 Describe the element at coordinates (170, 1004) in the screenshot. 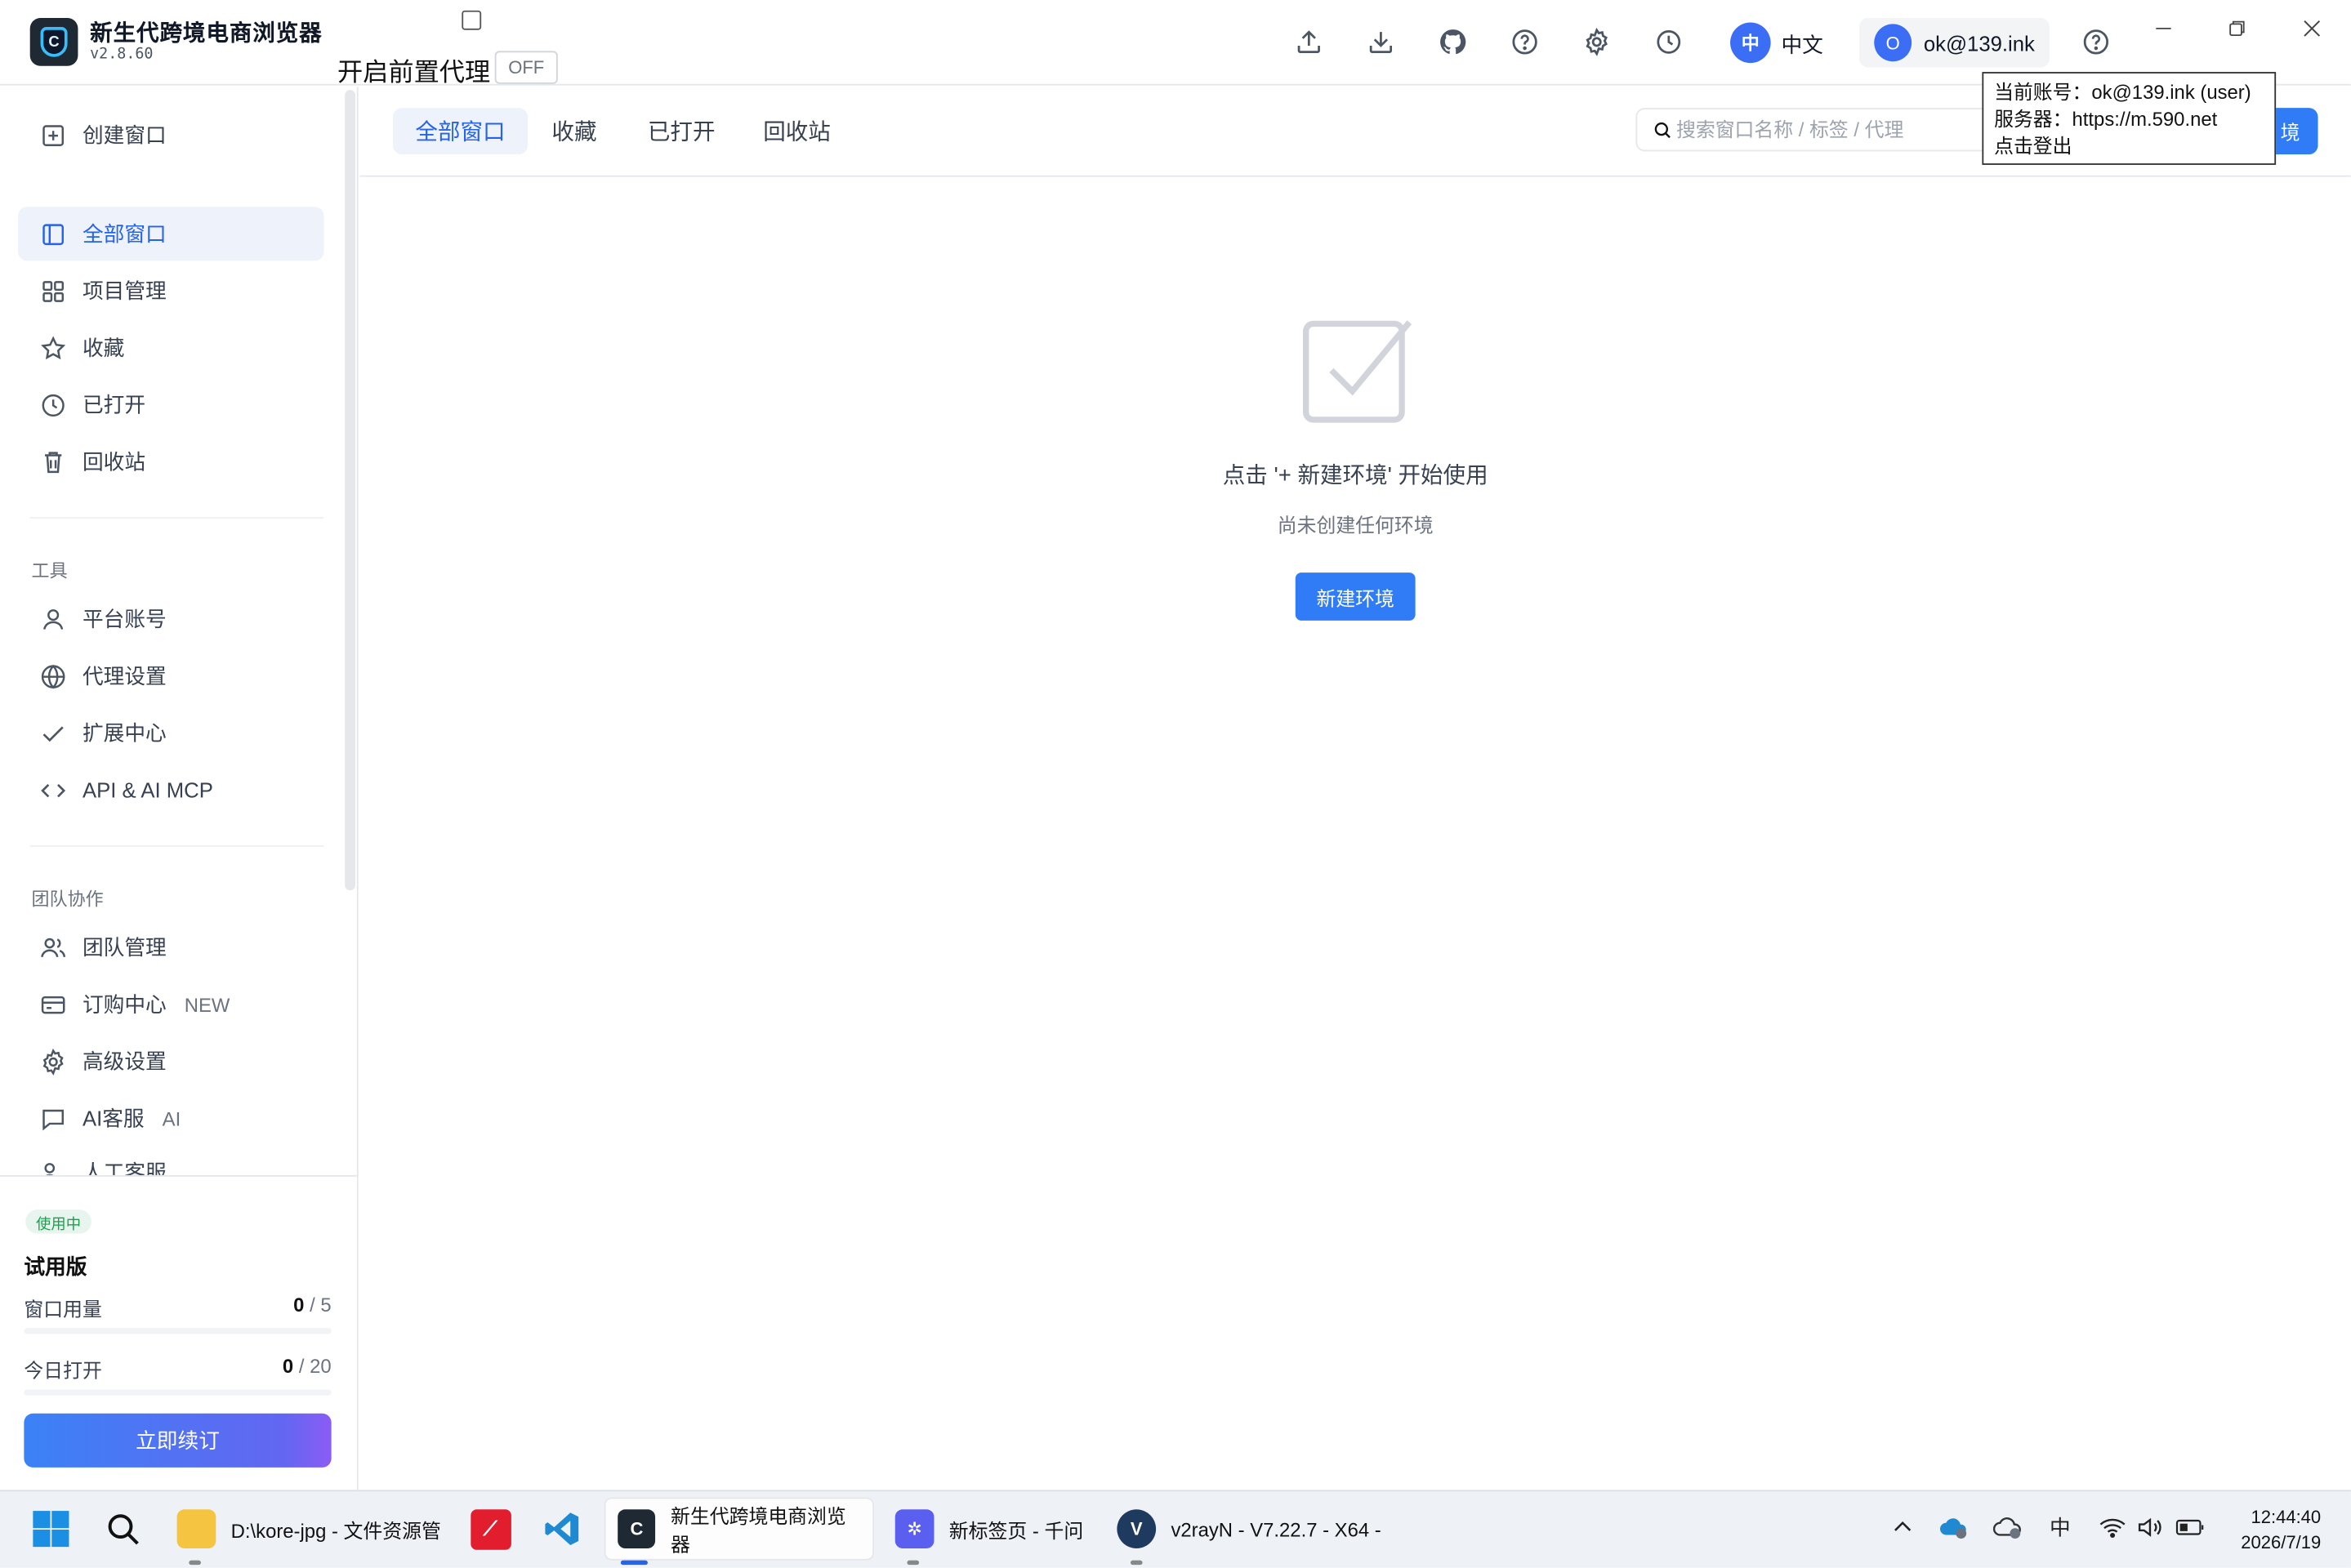

I see `sidebar-item-subscription: 订购中心 NEW` at that location.